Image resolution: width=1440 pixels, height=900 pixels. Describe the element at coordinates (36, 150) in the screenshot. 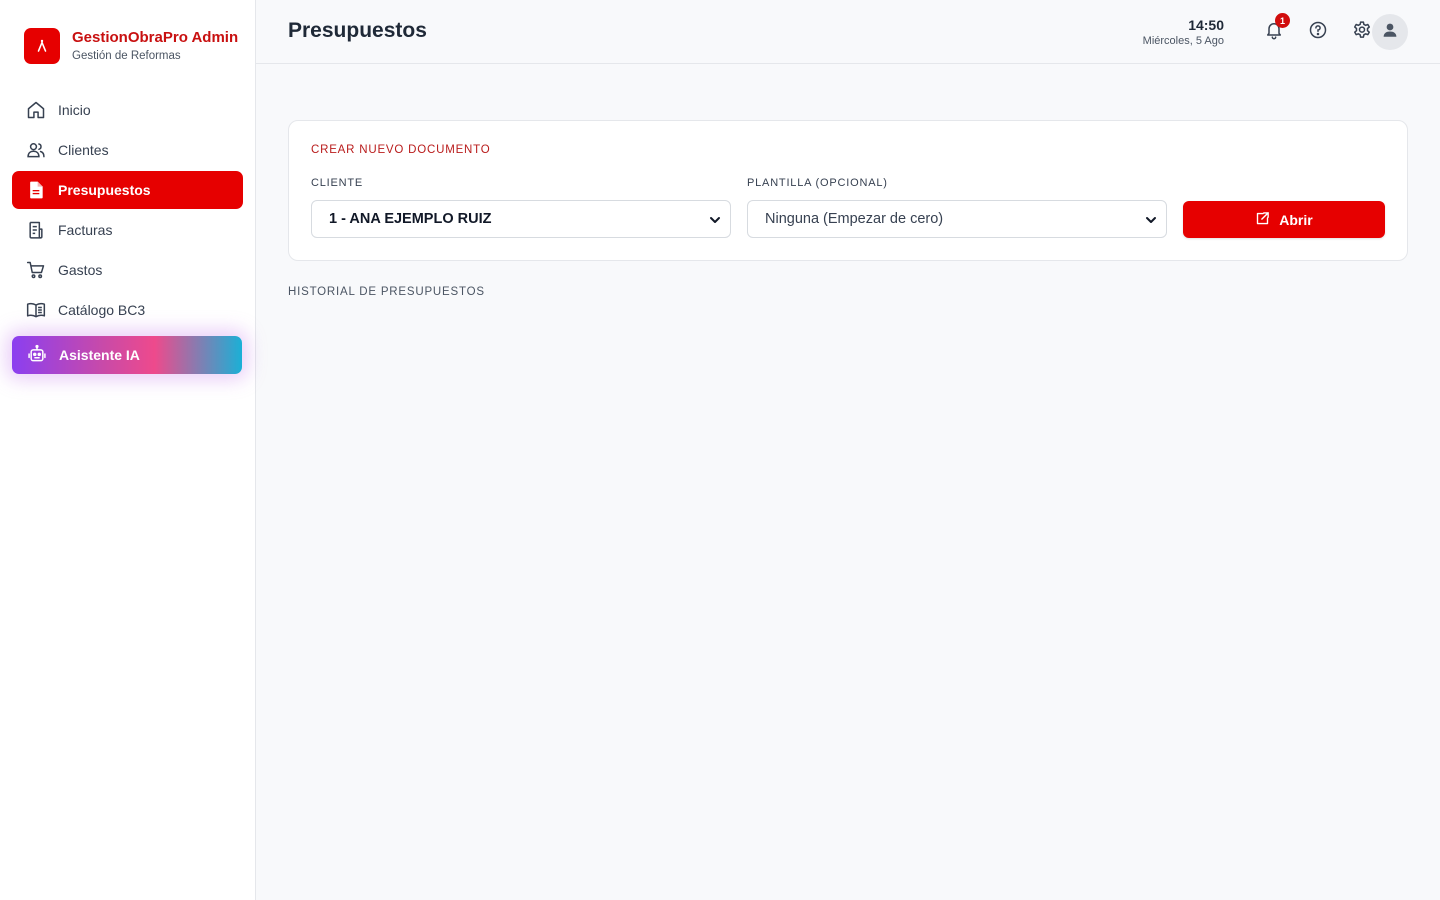

I see `users-icon` at that location.